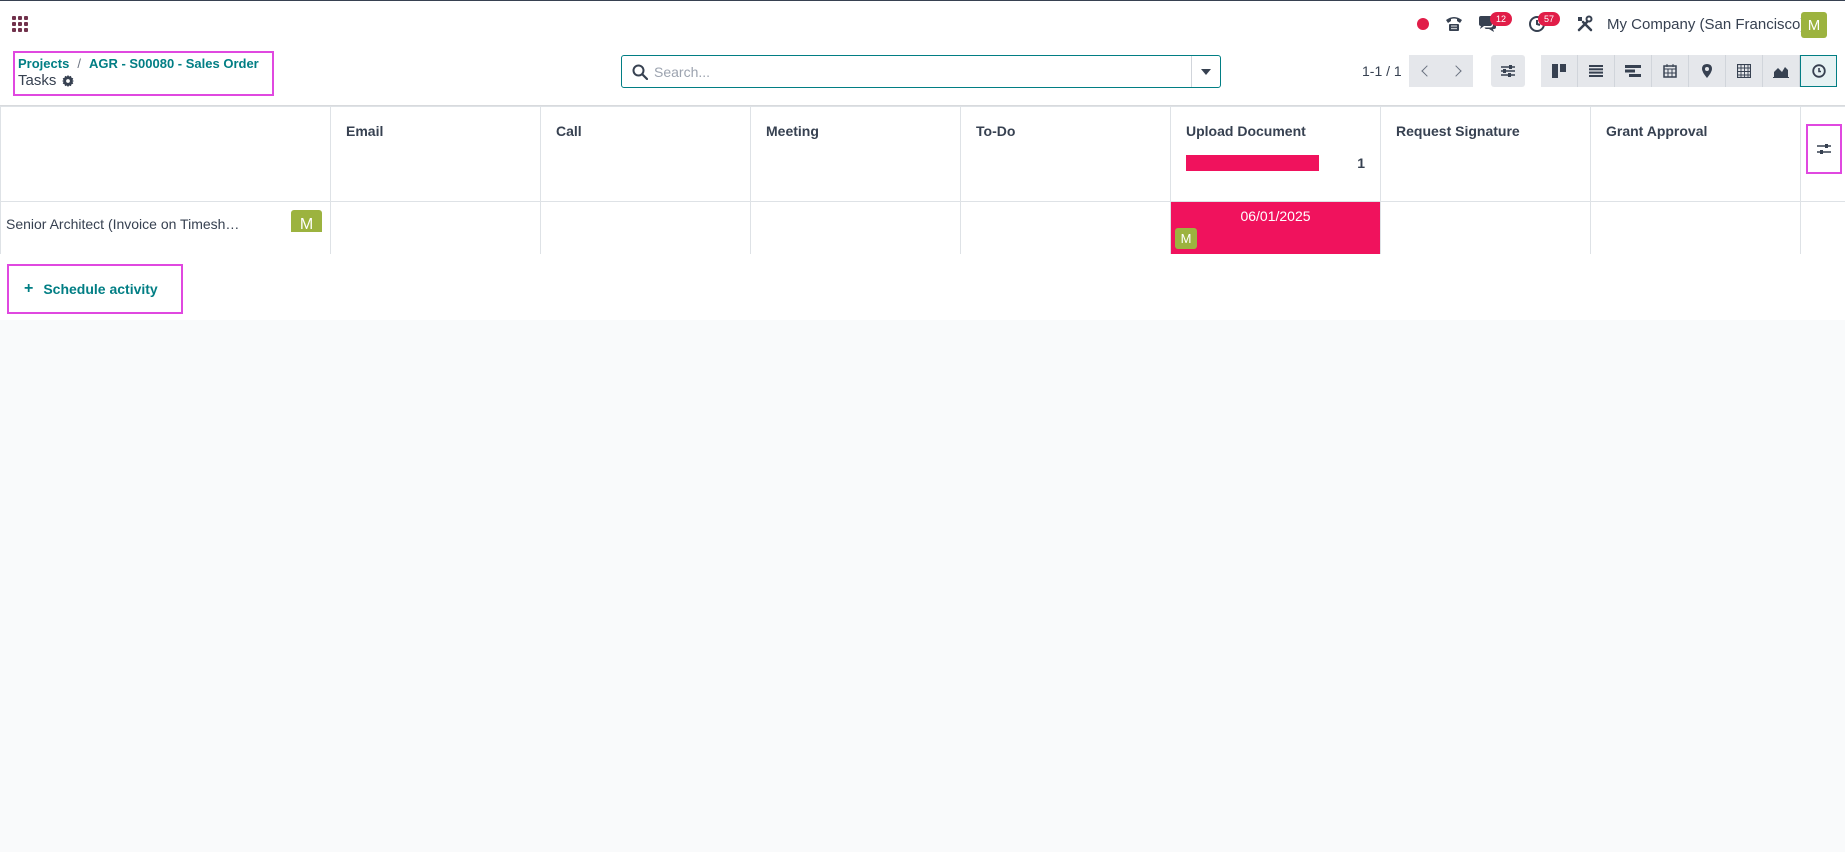 Image resolution: width=1845 pixels, height=852 pixels. What do you see at coordinates (165, 154) in the screenshot?
I see `record-name-header` at bounding box center [165, 154].